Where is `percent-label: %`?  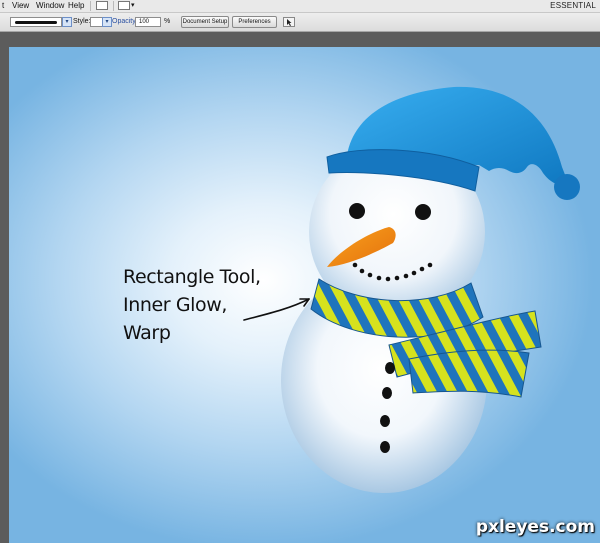
percent-label: % is located at coordinates (167, 21).